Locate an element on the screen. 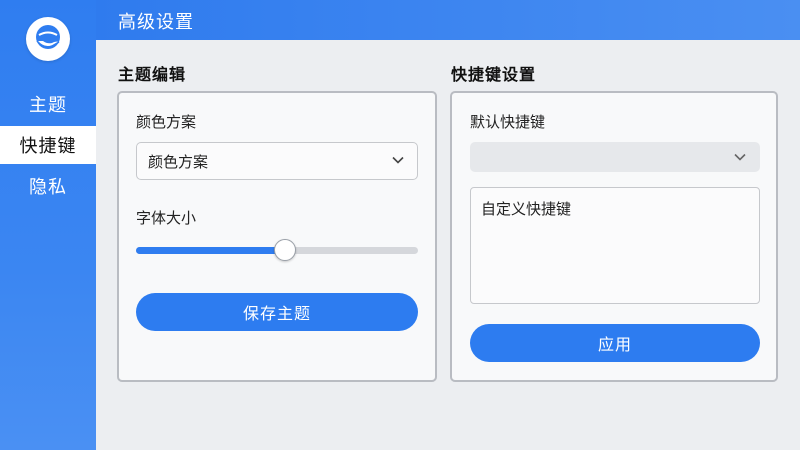  custom-shortcut-text: 自定义快捷键 is located at coordinates (526, 209).